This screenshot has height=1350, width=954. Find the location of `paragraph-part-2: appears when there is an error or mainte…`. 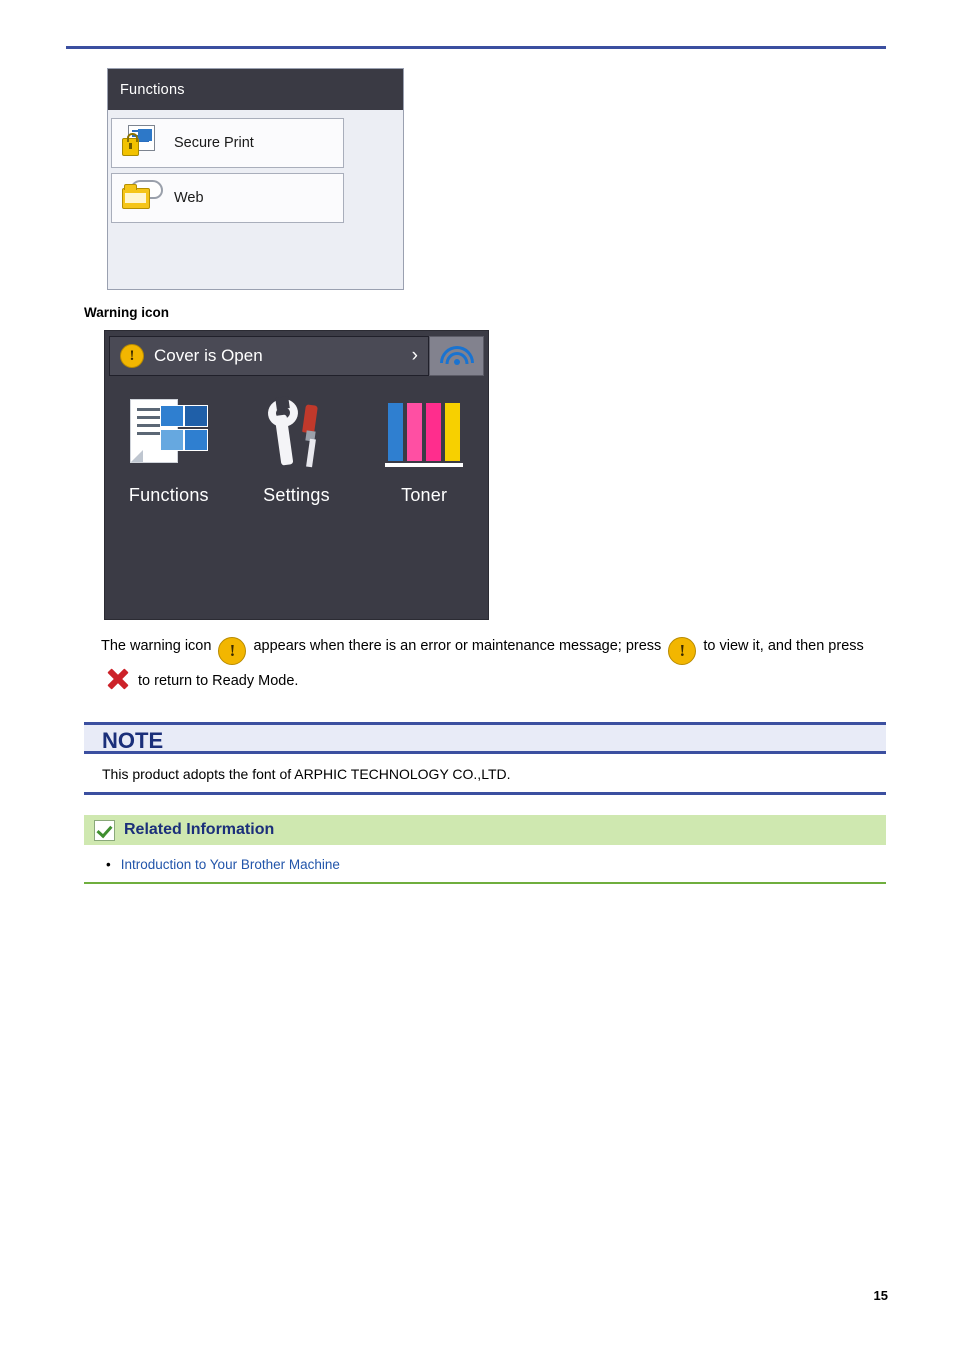

paragraph-part-2: appears when there is an error or mainte… is located at coordinates (457, 646).